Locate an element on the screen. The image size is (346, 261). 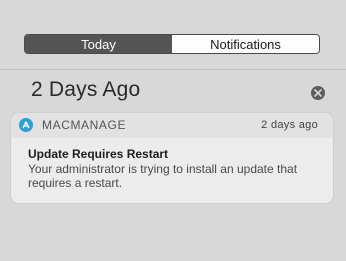
view-switcher: Today Notifications is located at coordinates (172, 44).